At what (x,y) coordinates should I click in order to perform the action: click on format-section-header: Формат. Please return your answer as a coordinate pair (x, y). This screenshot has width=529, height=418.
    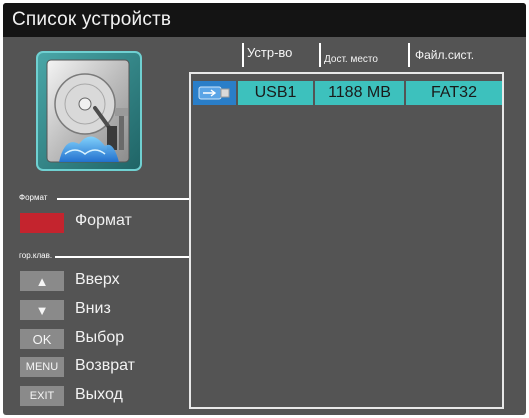
    Looking at the image, I should click on (104, 199).